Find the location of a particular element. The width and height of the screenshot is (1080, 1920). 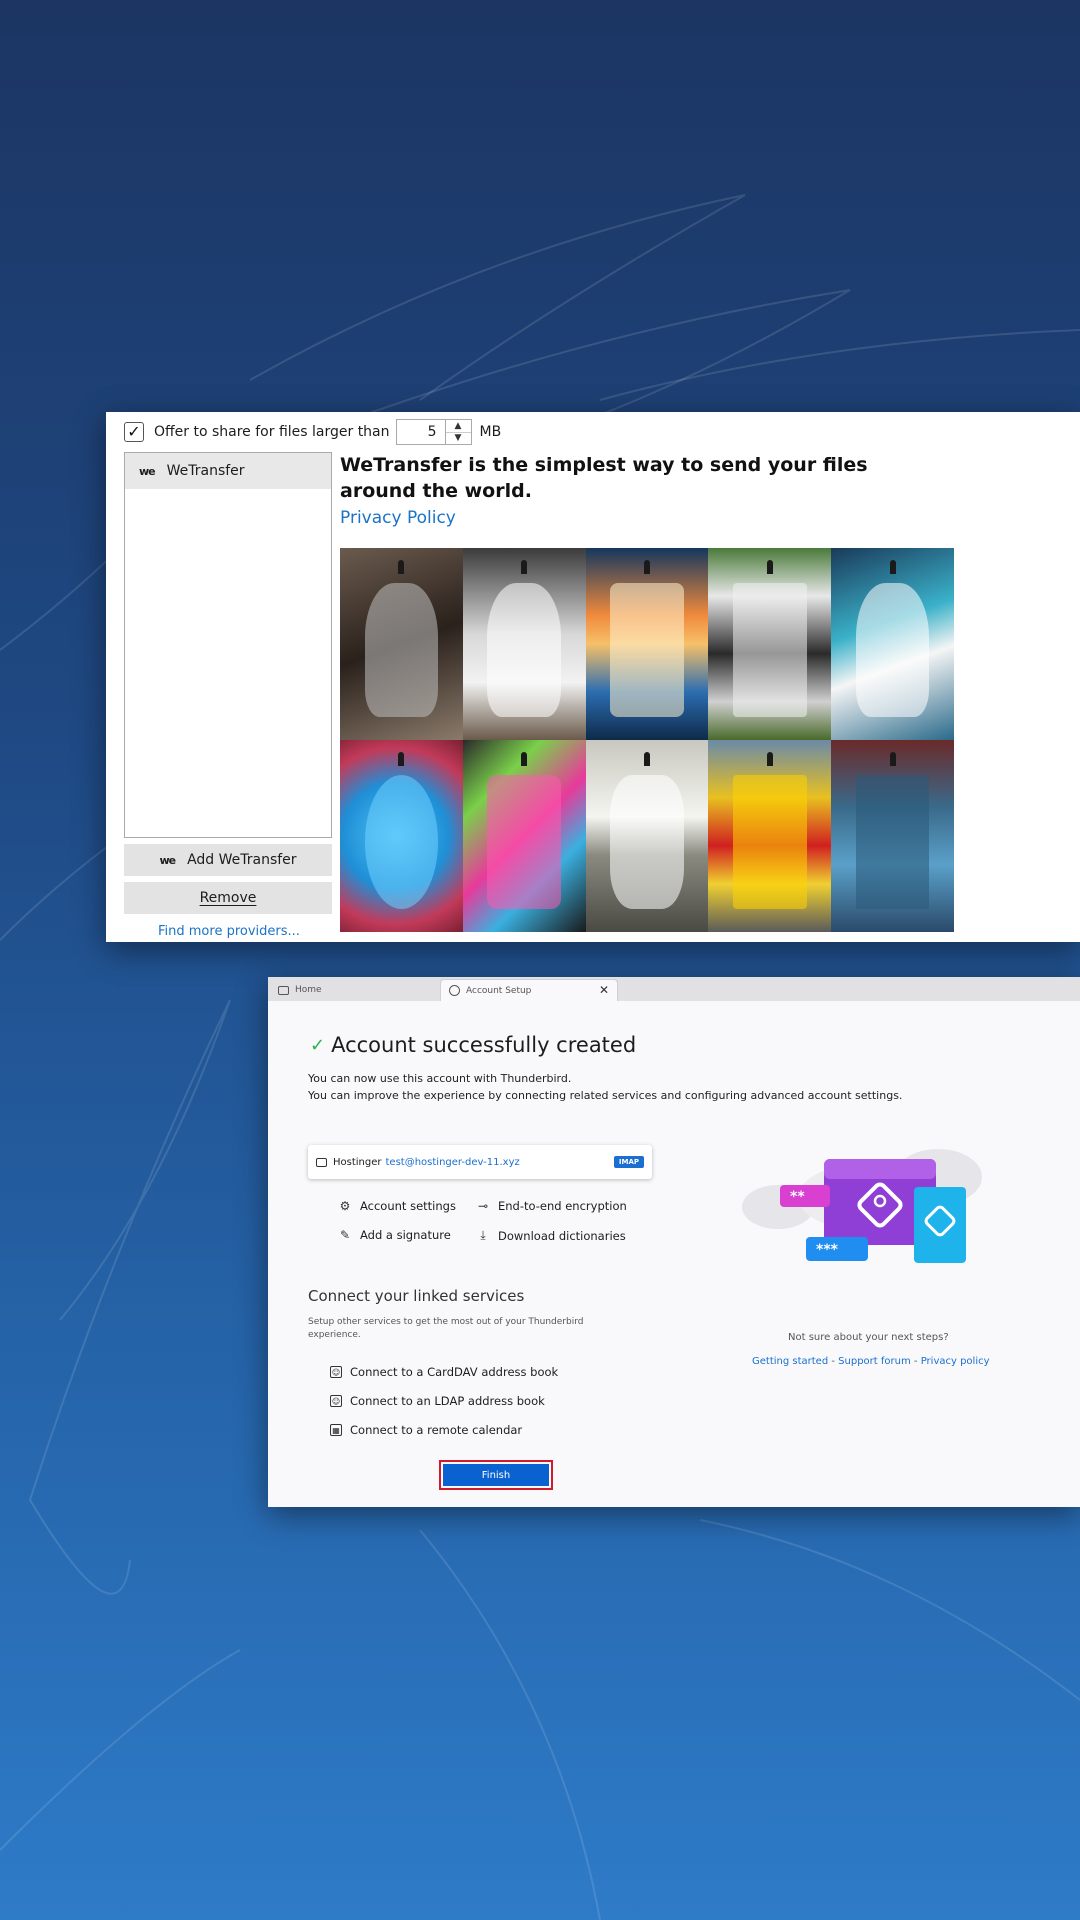

getting-started-link: Getting started is located at coordinates (790, 1361).